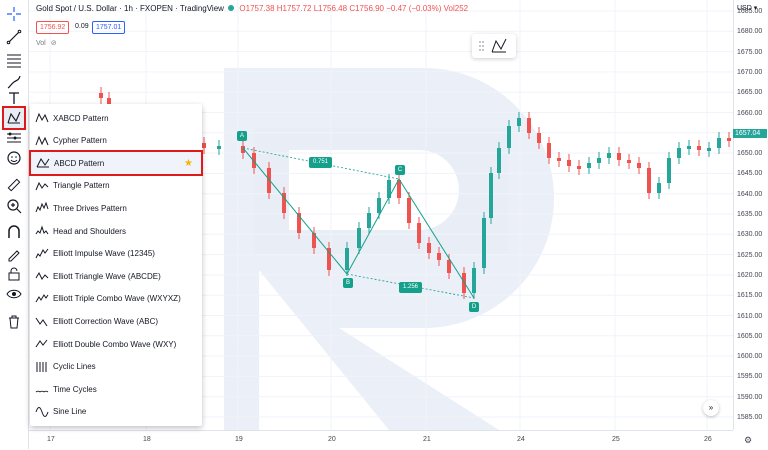 Image resolution: width=768 pixels, height=450 pixels. I want to click on pattern-point-d: D, so click(474, 307).